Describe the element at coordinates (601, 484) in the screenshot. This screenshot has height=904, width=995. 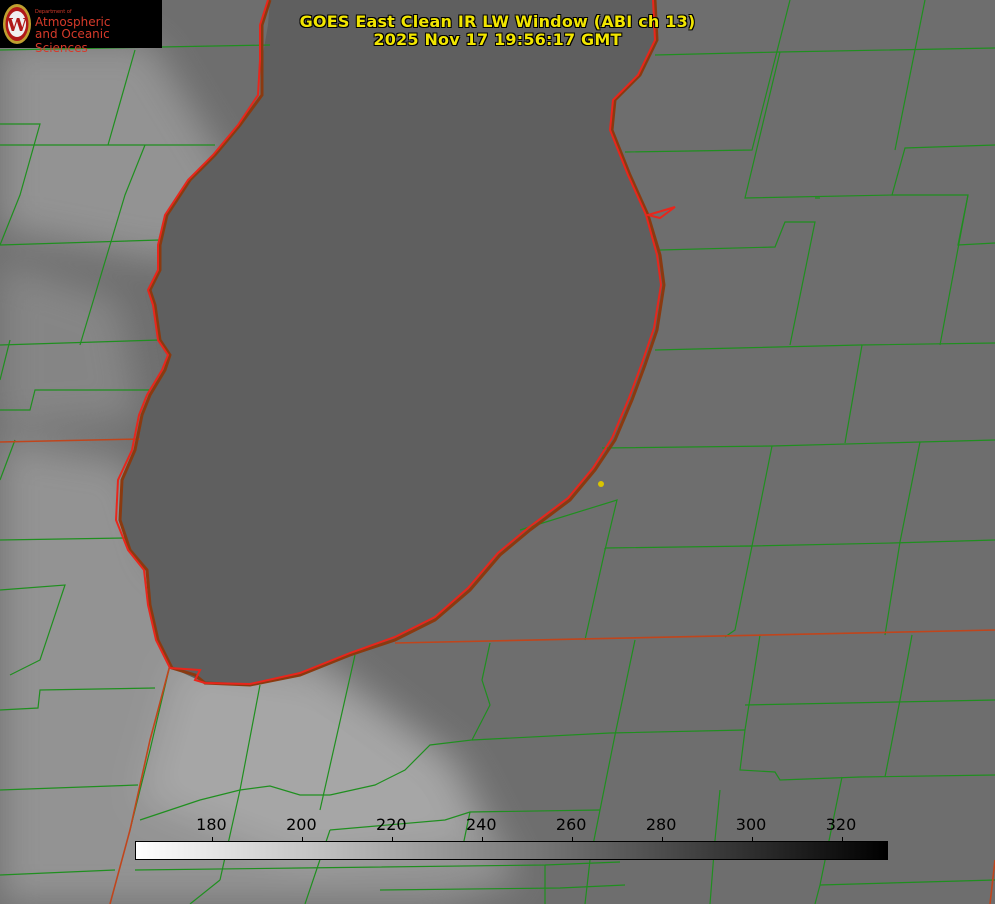
I see `station-marker` at that location.